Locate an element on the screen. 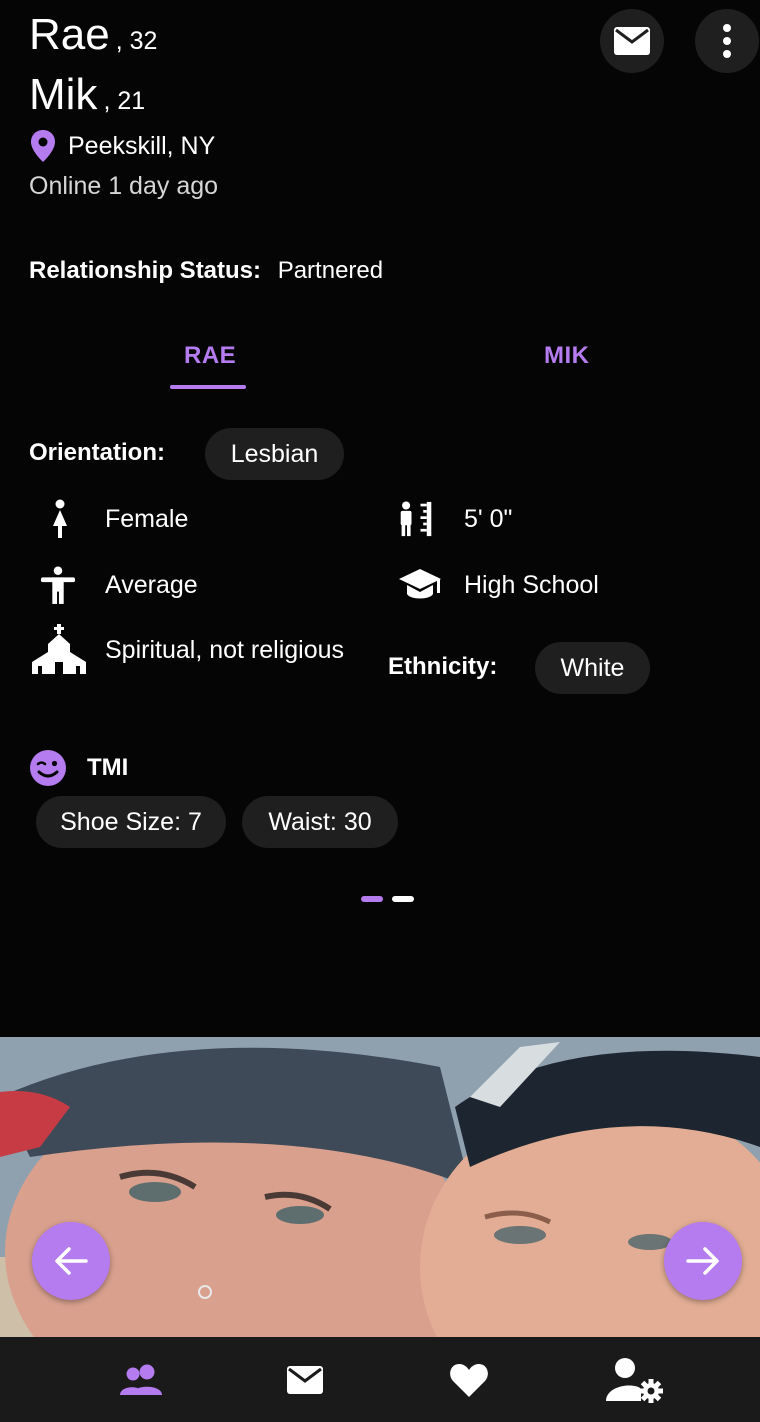 This screenshot has width=760, height=1422. location-text: Peekskill, NY is located at coordinates (142, 145).